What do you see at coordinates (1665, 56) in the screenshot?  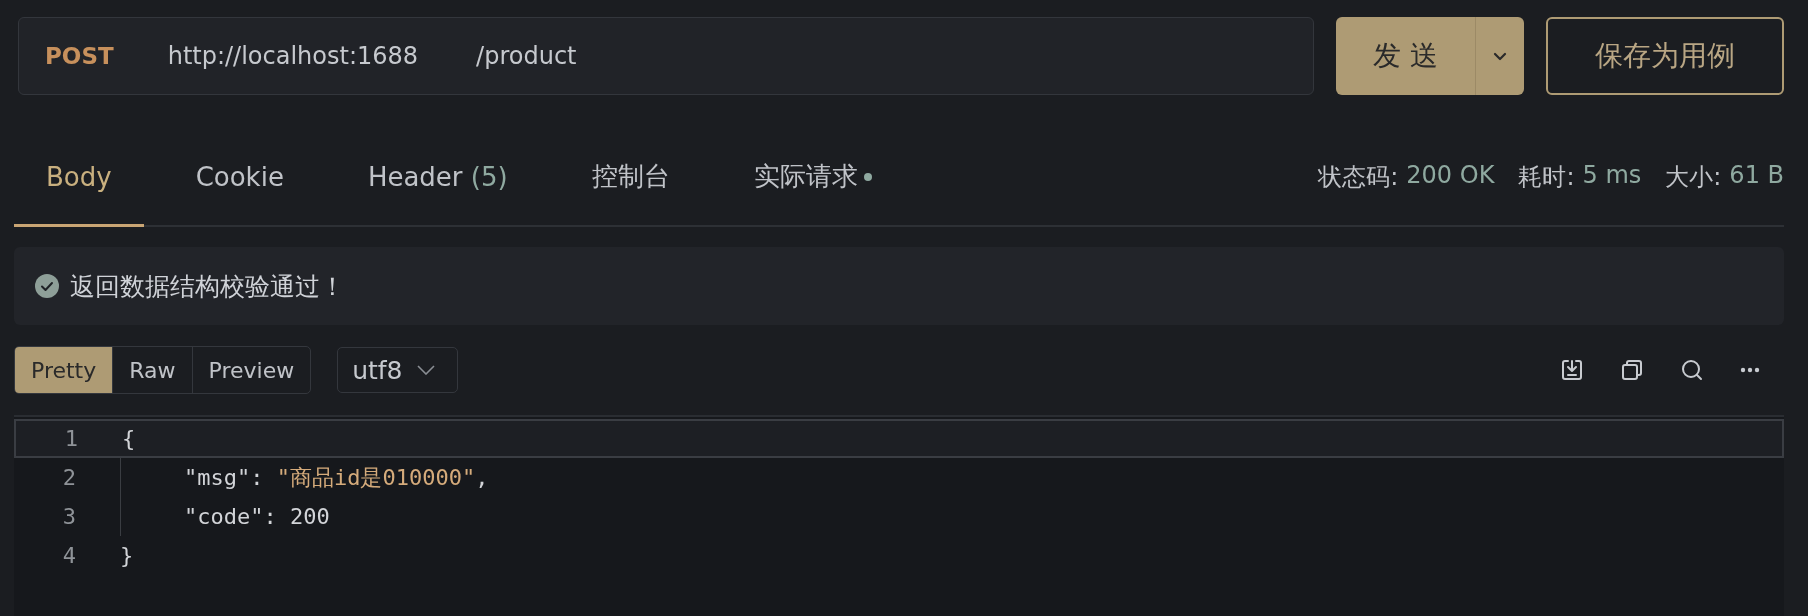 I see `save-button: 保存为用例` at bounding box center [1665, 56].